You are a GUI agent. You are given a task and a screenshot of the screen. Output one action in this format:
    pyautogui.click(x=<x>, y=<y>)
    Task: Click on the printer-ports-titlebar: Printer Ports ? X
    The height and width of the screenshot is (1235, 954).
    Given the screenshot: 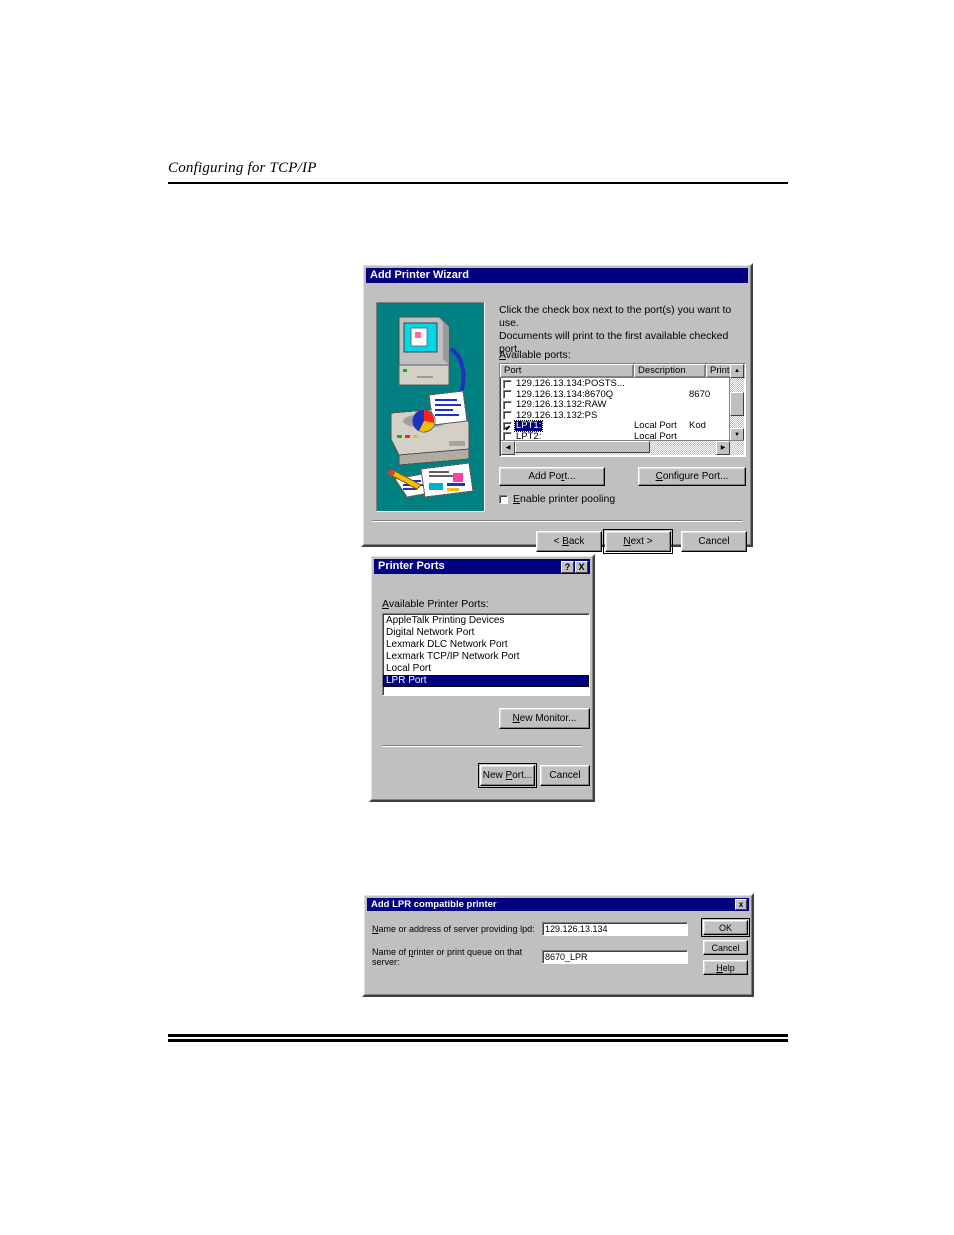 What is the action you would take?
    pyautogui.click(x=482, y=566)
    